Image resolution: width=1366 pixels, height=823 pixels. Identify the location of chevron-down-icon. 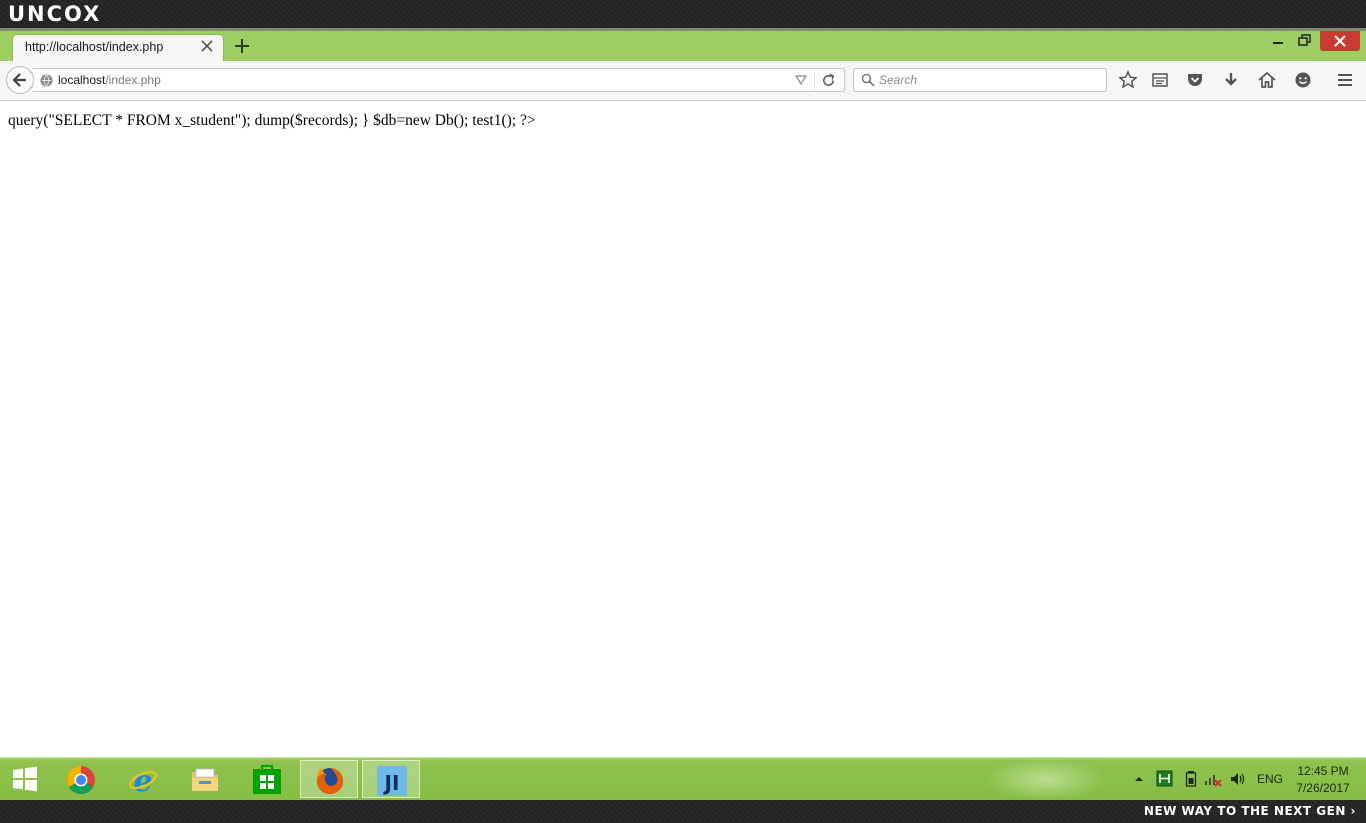
(801, 80).